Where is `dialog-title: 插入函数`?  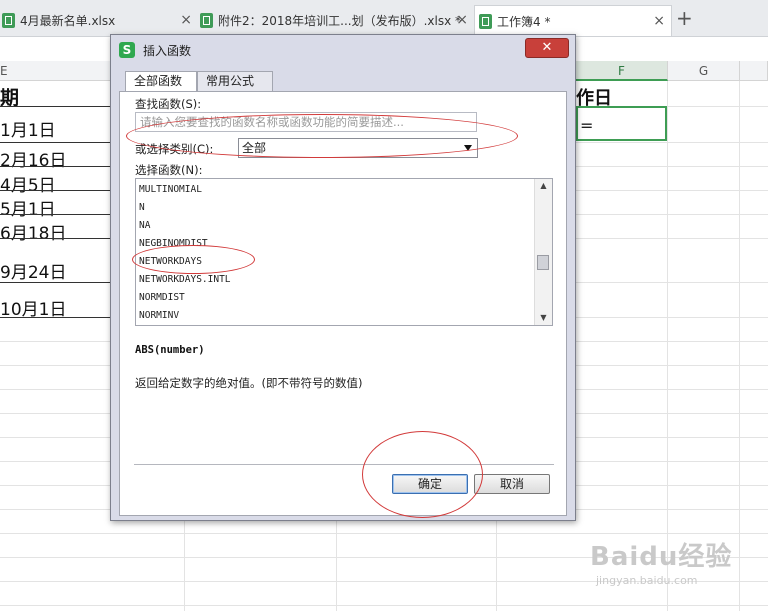
dialog-title: 插入函数 is located at coordinates (167, 50).